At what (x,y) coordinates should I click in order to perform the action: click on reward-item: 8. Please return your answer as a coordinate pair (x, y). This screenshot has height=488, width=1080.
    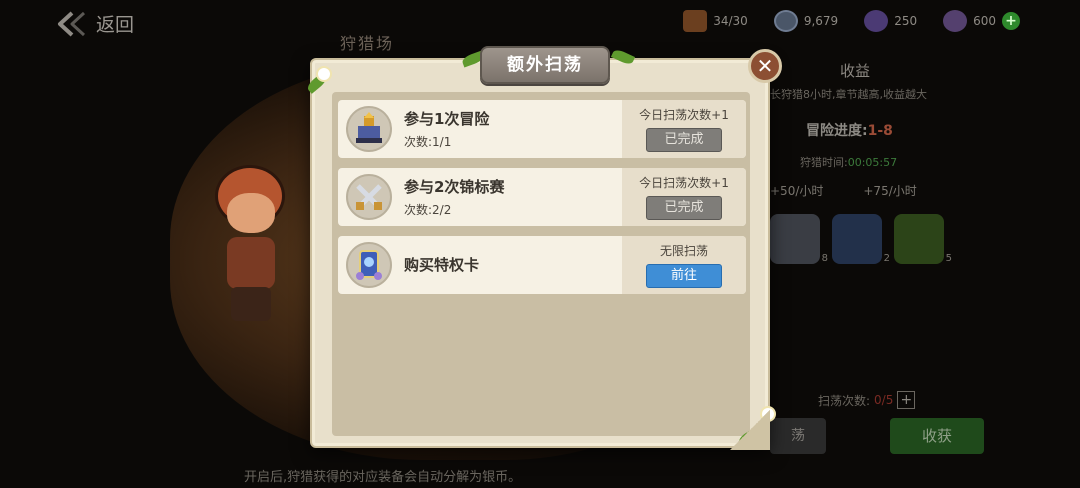
    Looking at the image, I should click on (799, 239).